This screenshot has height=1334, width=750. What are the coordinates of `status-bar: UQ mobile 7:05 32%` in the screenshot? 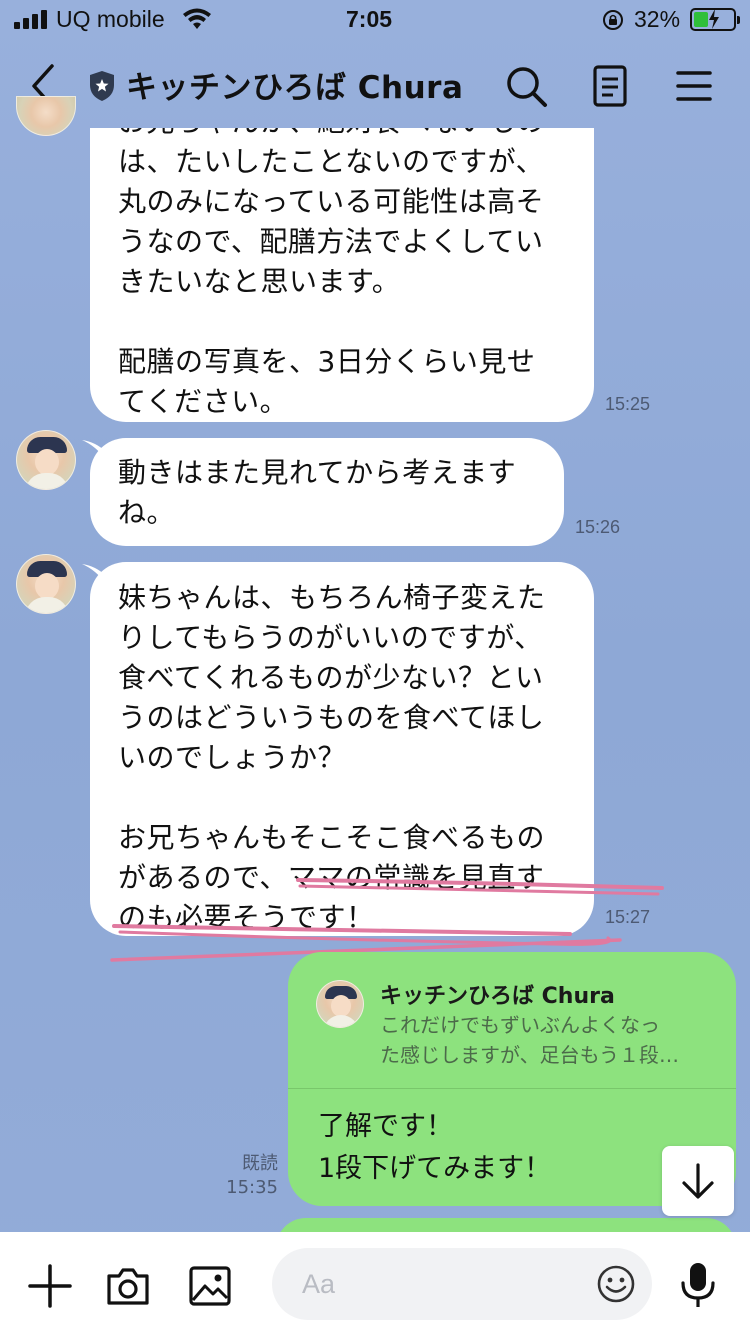 It's located at (375, 22).